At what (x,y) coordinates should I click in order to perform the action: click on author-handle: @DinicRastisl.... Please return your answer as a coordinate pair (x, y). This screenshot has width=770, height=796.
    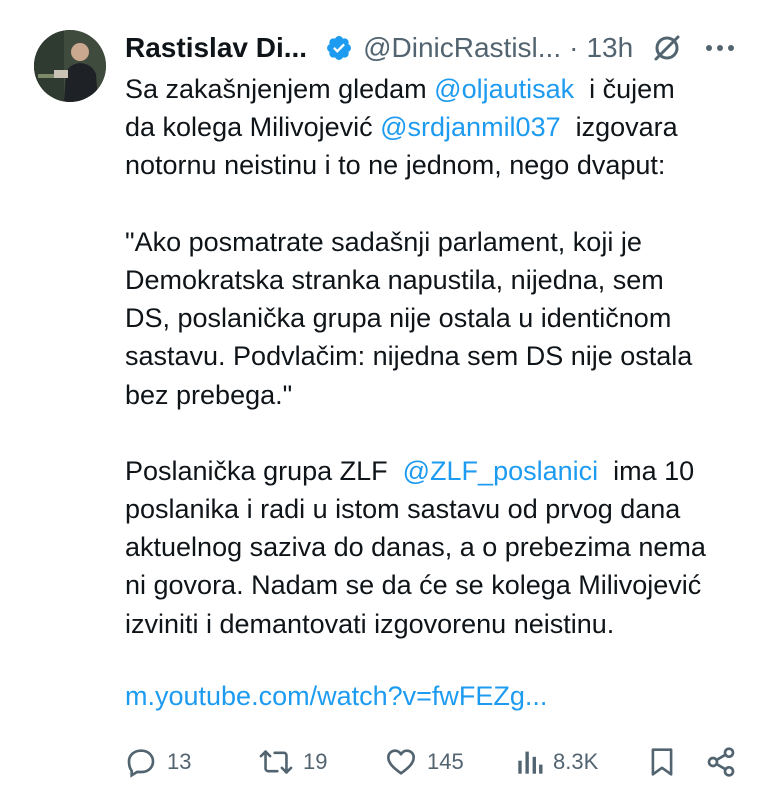
    Looking at the image, I should click on (462, 48).